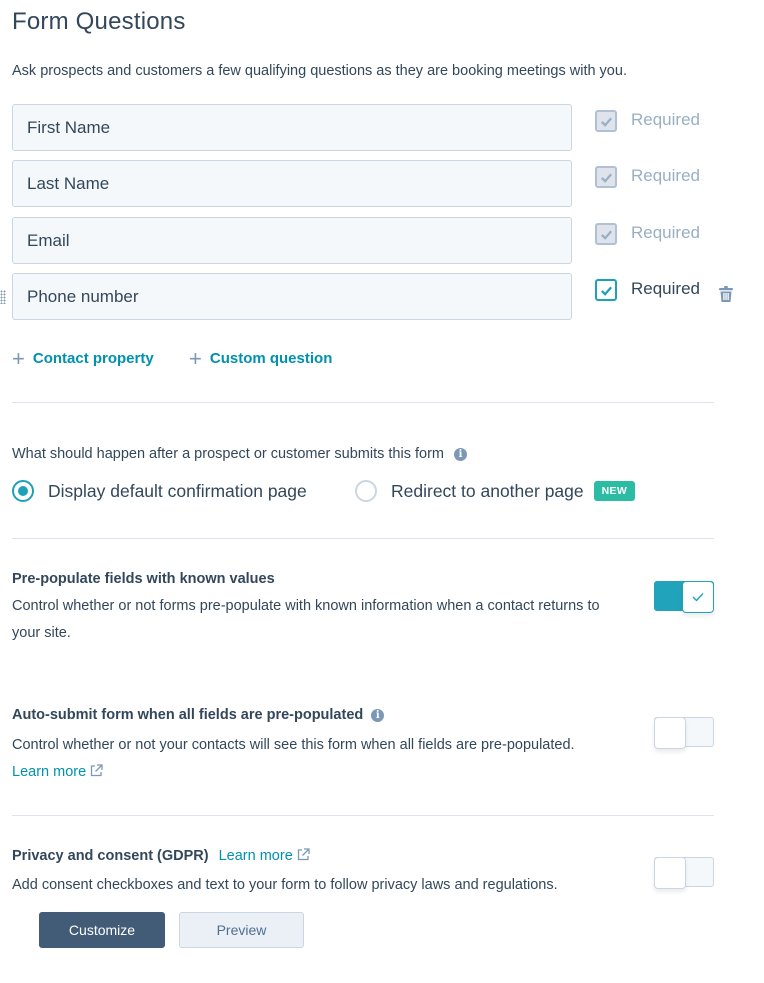 This screenshot has height=983, width=764. Describe the element at coordinates (271, 358) in the screenshot. I see `add-custom-question-label: Custom question` at that location.